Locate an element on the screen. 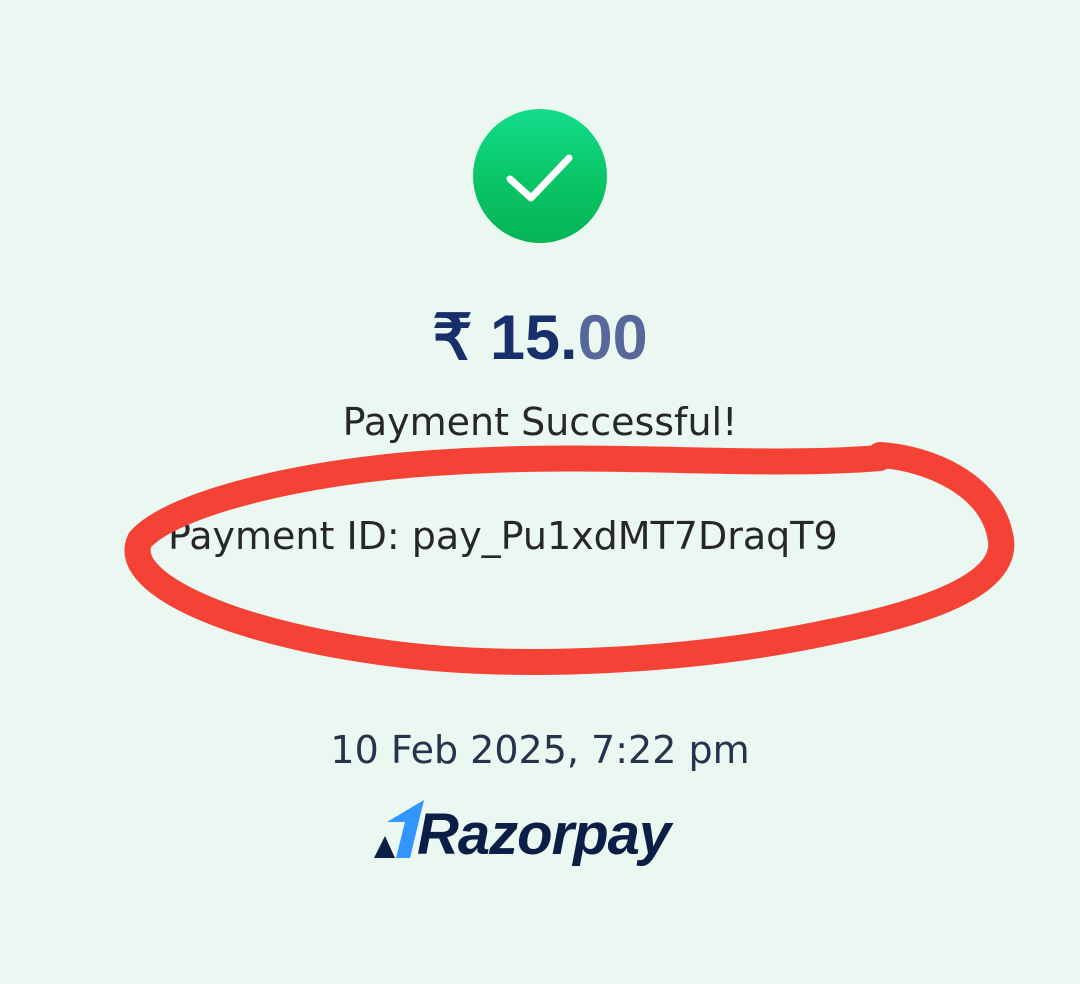 The height and width of the screenshot is (984, 1080). amount-whole: 15. is located at coordinates (533, 338).